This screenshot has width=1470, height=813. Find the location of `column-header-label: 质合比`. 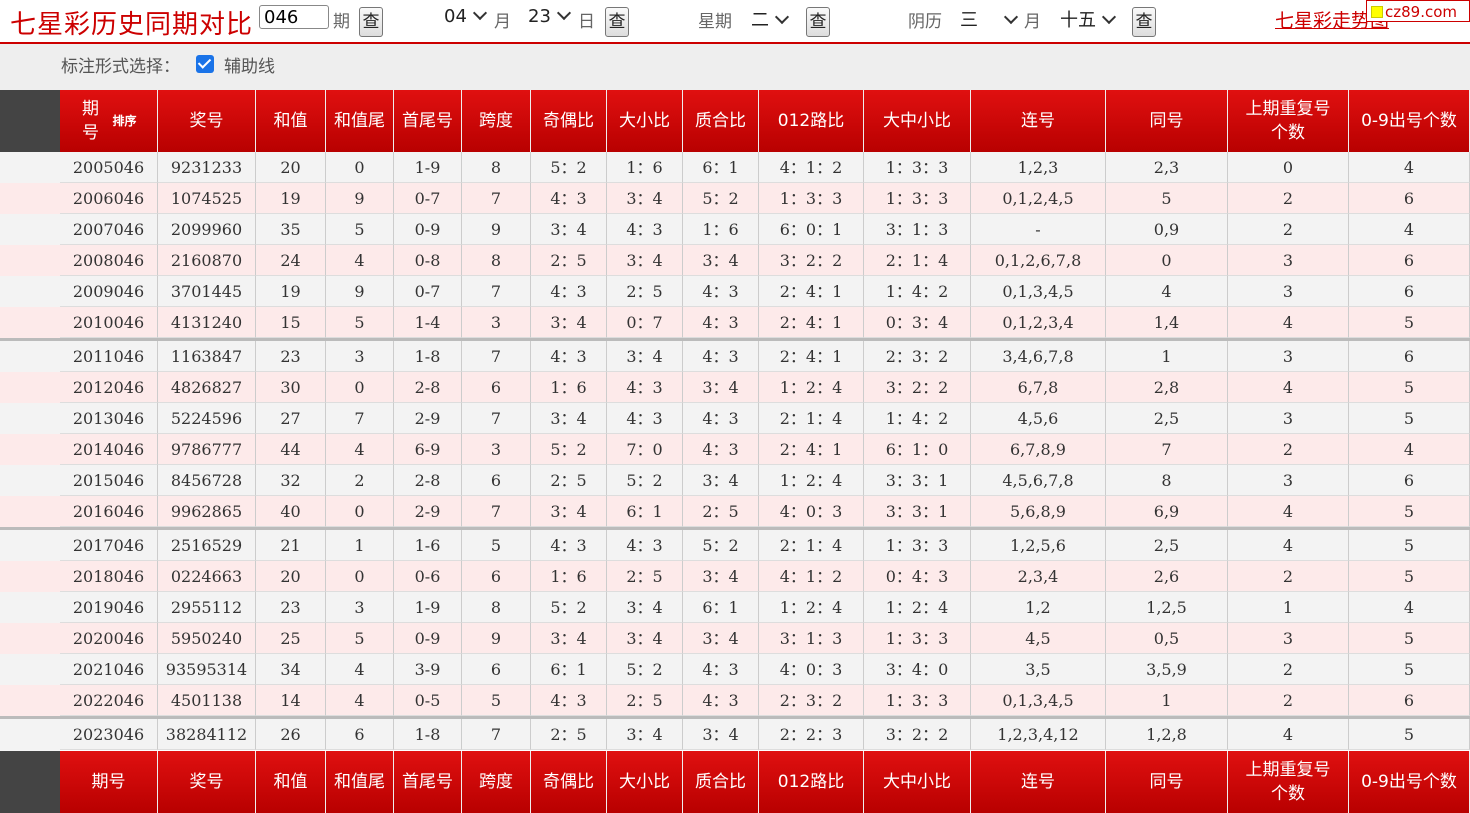

column-header-label: 质合比 is located at coordinates (720, 782).